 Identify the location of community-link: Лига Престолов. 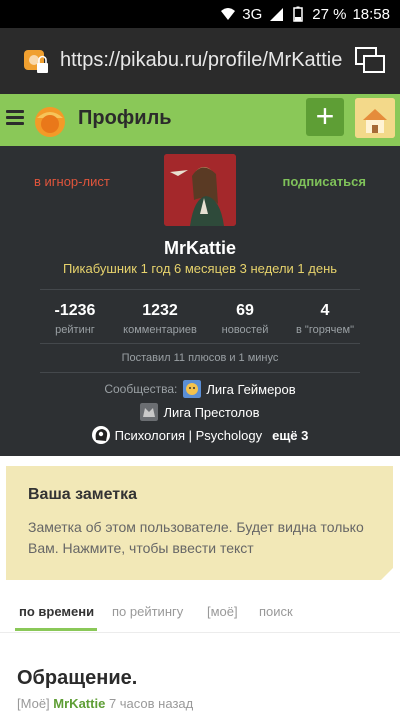
(211, 412).